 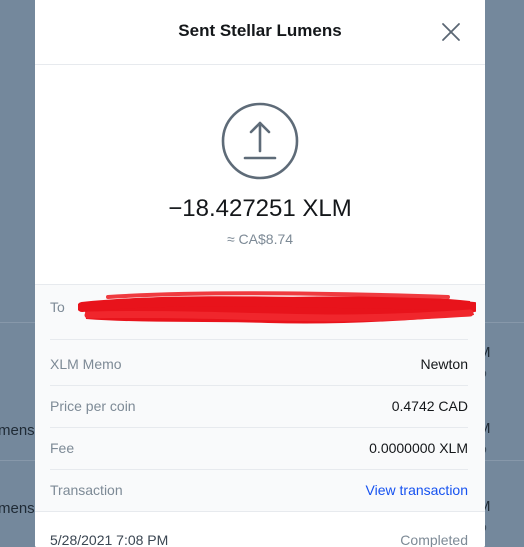 I want to click on upload-arrow-icon, so click(x=260, y=141).